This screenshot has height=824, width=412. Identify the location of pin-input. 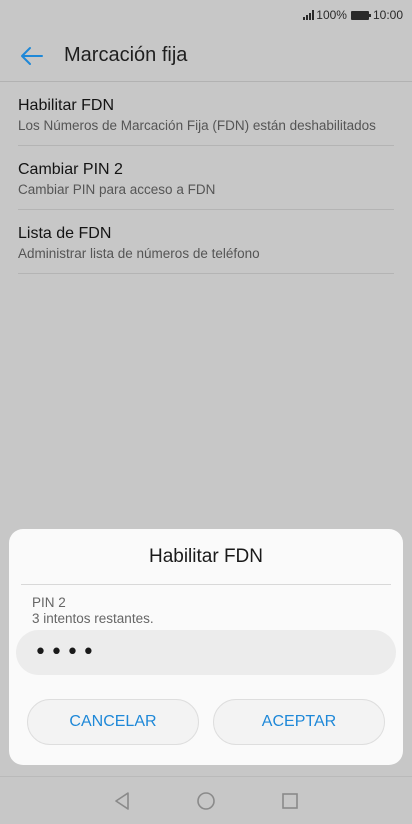
(206, 652).